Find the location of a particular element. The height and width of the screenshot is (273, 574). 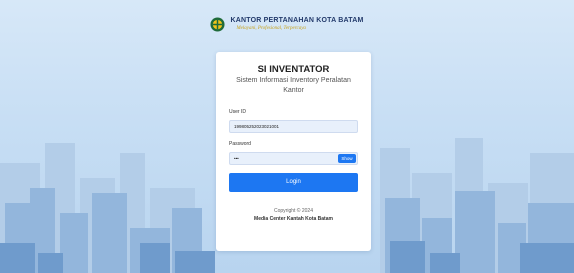

login-button: Login is located at coordinates (293, 182).